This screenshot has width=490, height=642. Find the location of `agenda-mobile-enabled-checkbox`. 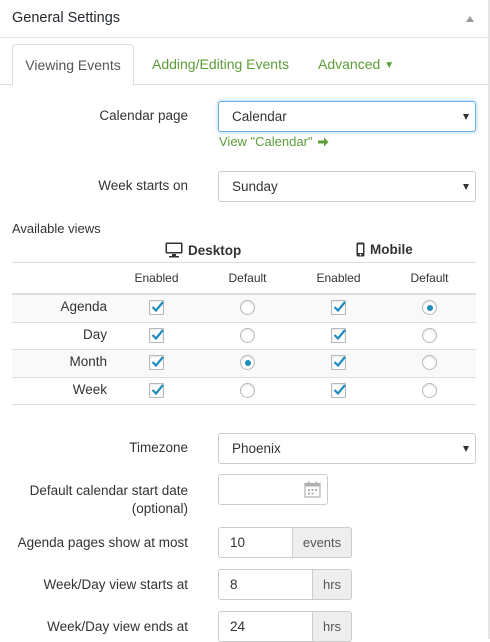

agenda-mobile-enabled-checkbox is located at coordinates (338, 307).